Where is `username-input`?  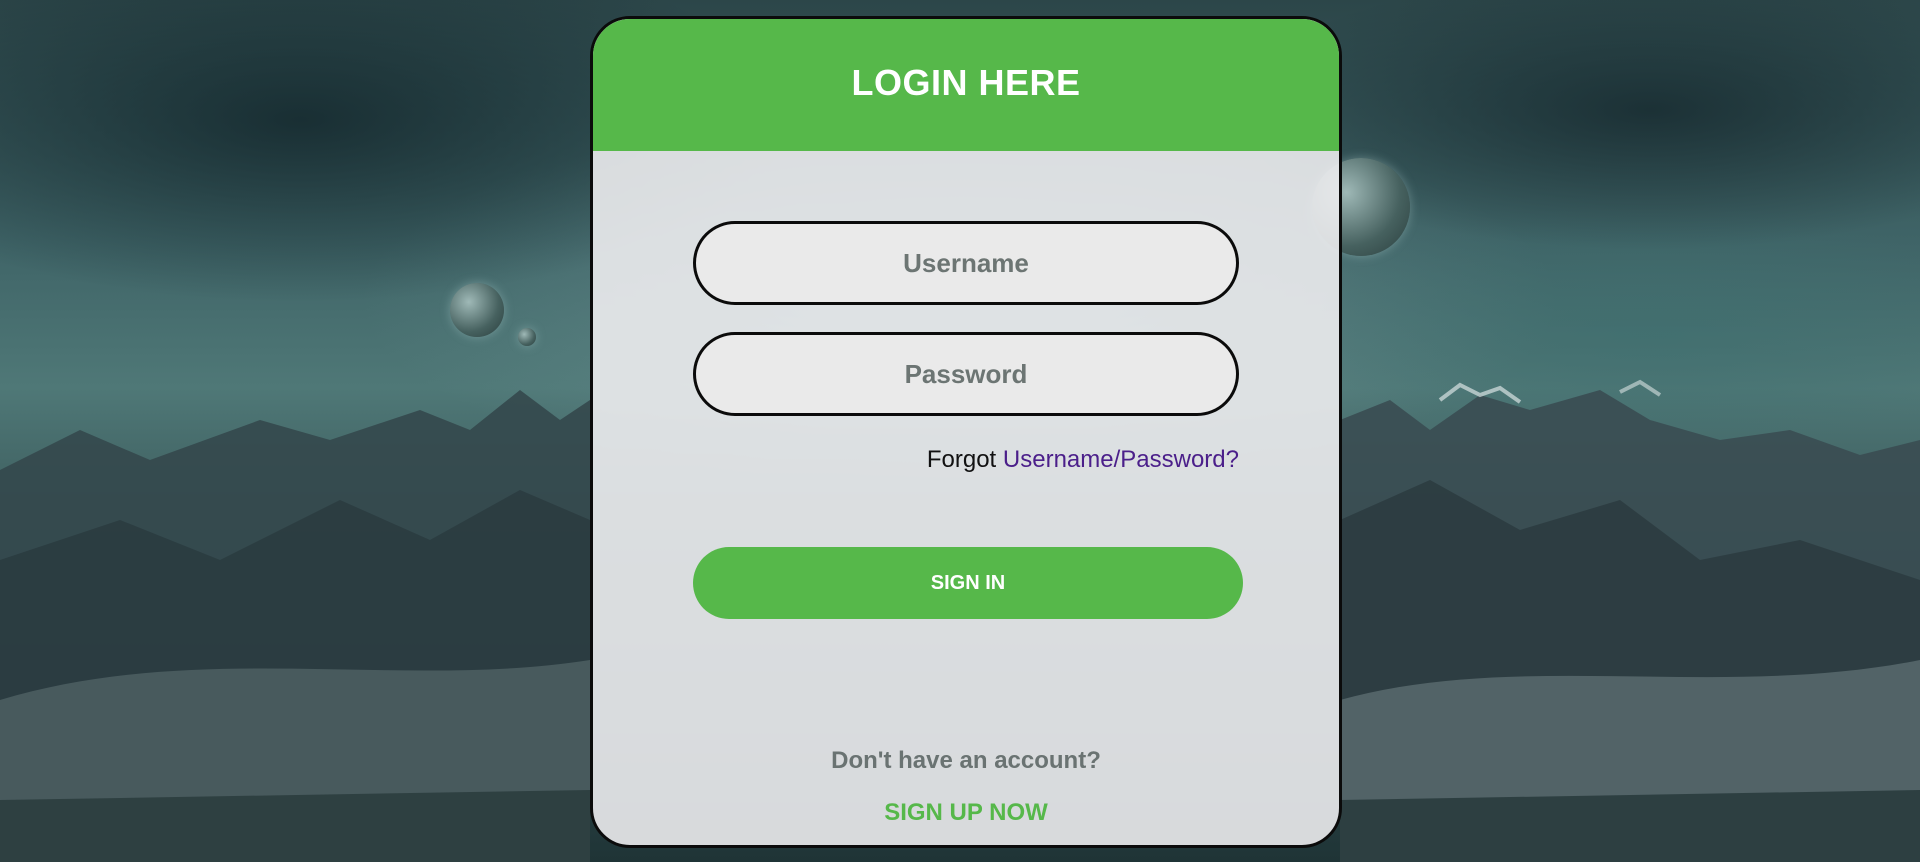
username-input is located at coordinates (966, 263).